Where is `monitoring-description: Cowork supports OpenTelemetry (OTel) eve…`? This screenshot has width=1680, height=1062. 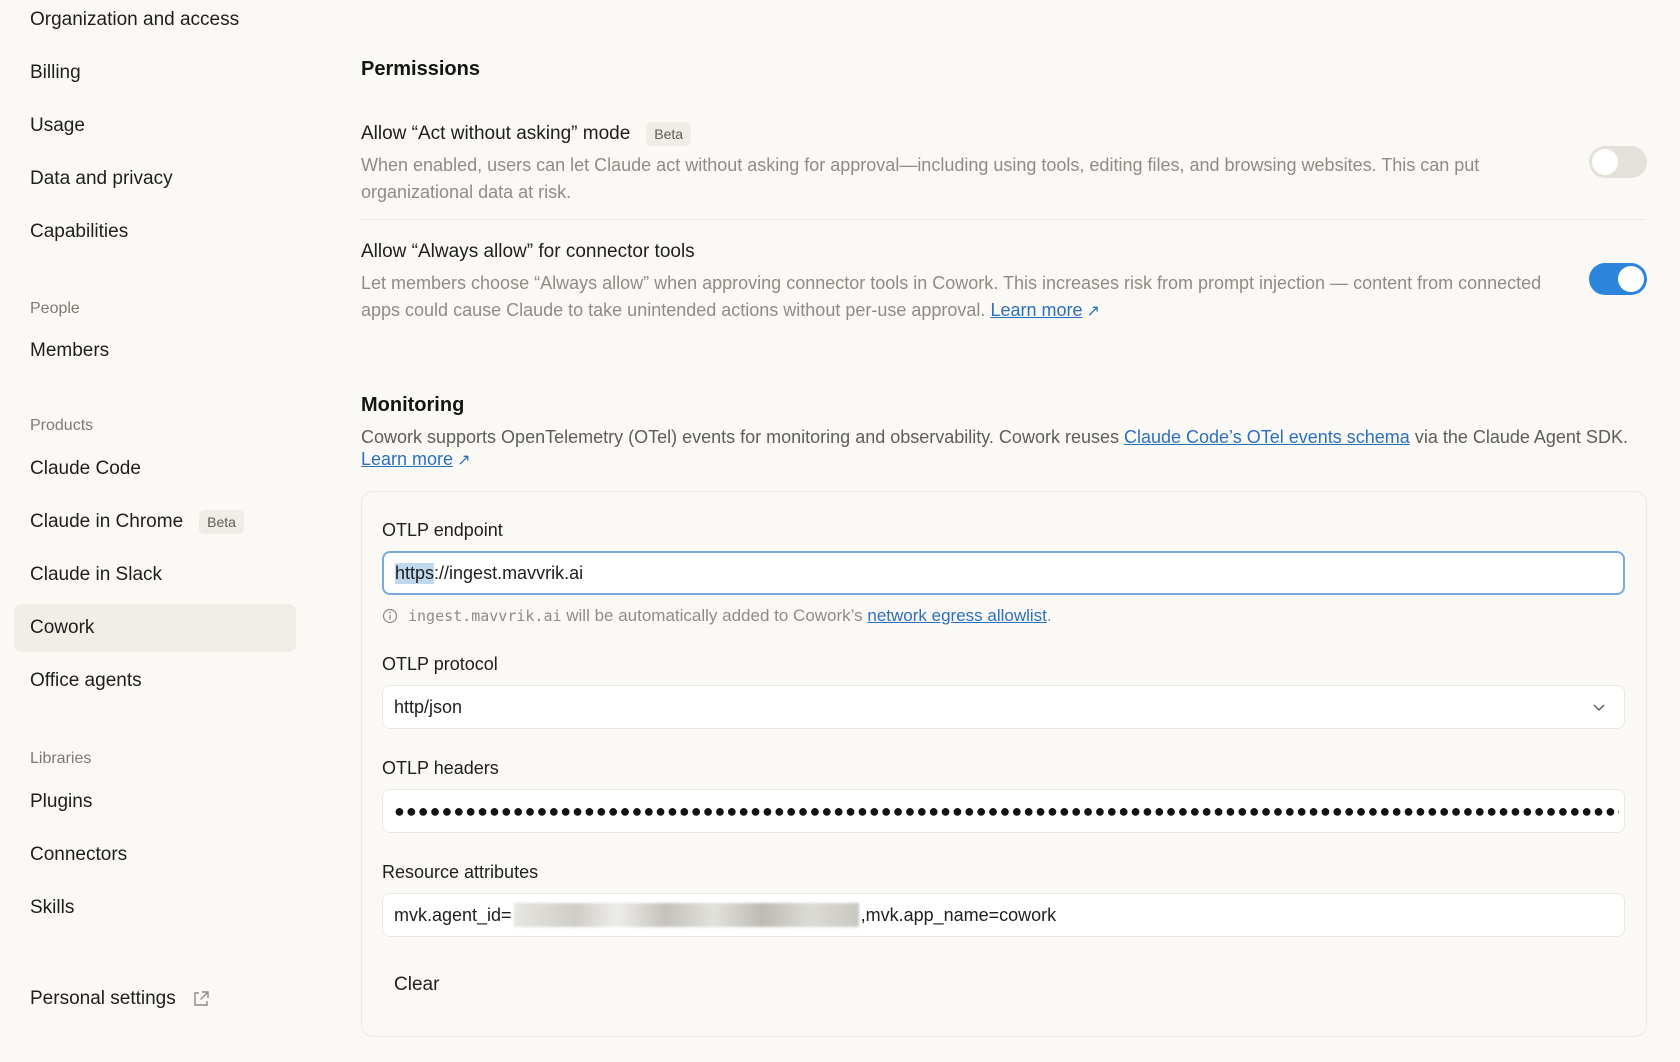
monitoring-description: Cowork supports OpenTelemetry (OTel) eve… is located at coordinates (1006, 449).